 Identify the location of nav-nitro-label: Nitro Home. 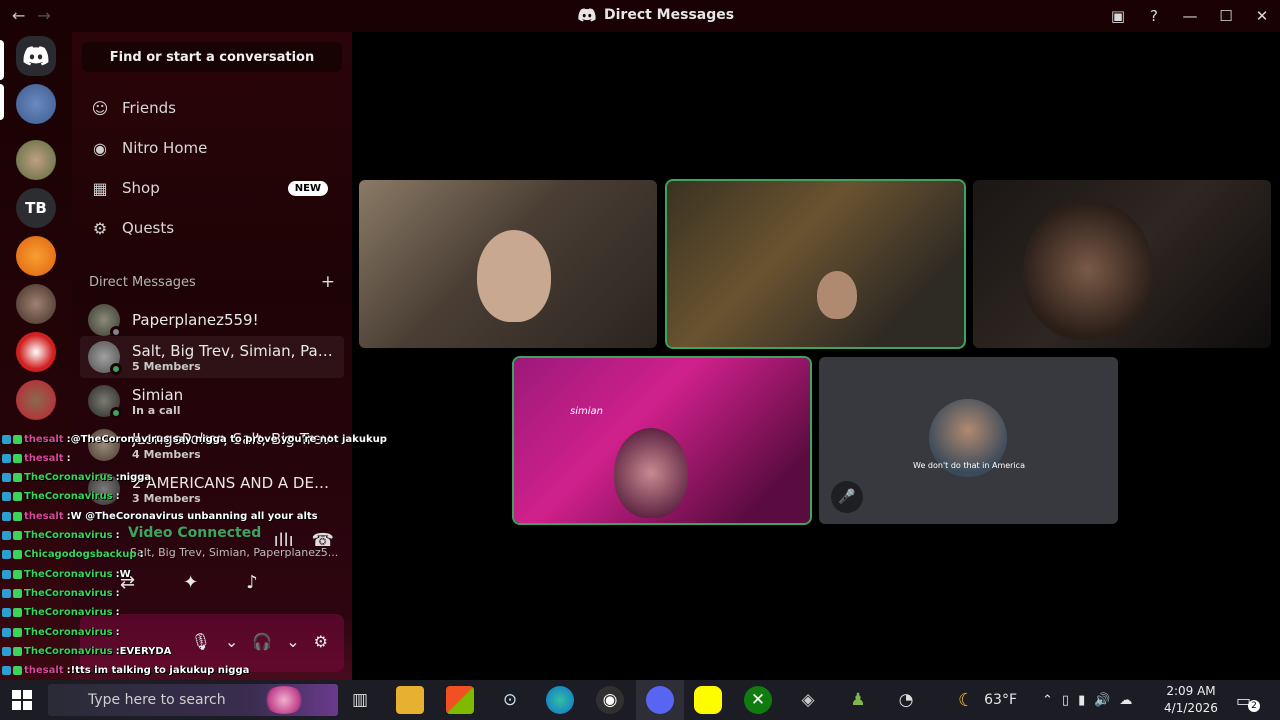
(165, 148).